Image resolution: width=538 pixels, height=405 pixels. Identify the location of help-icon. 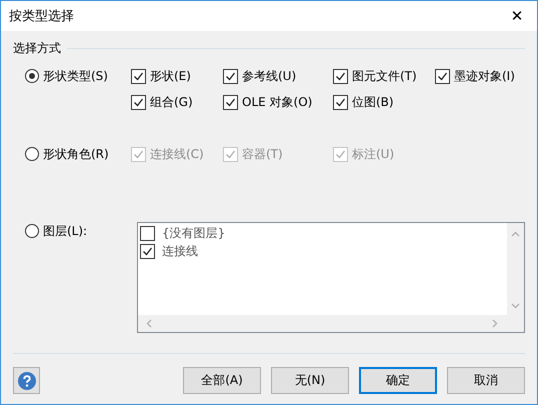
(27, 381).